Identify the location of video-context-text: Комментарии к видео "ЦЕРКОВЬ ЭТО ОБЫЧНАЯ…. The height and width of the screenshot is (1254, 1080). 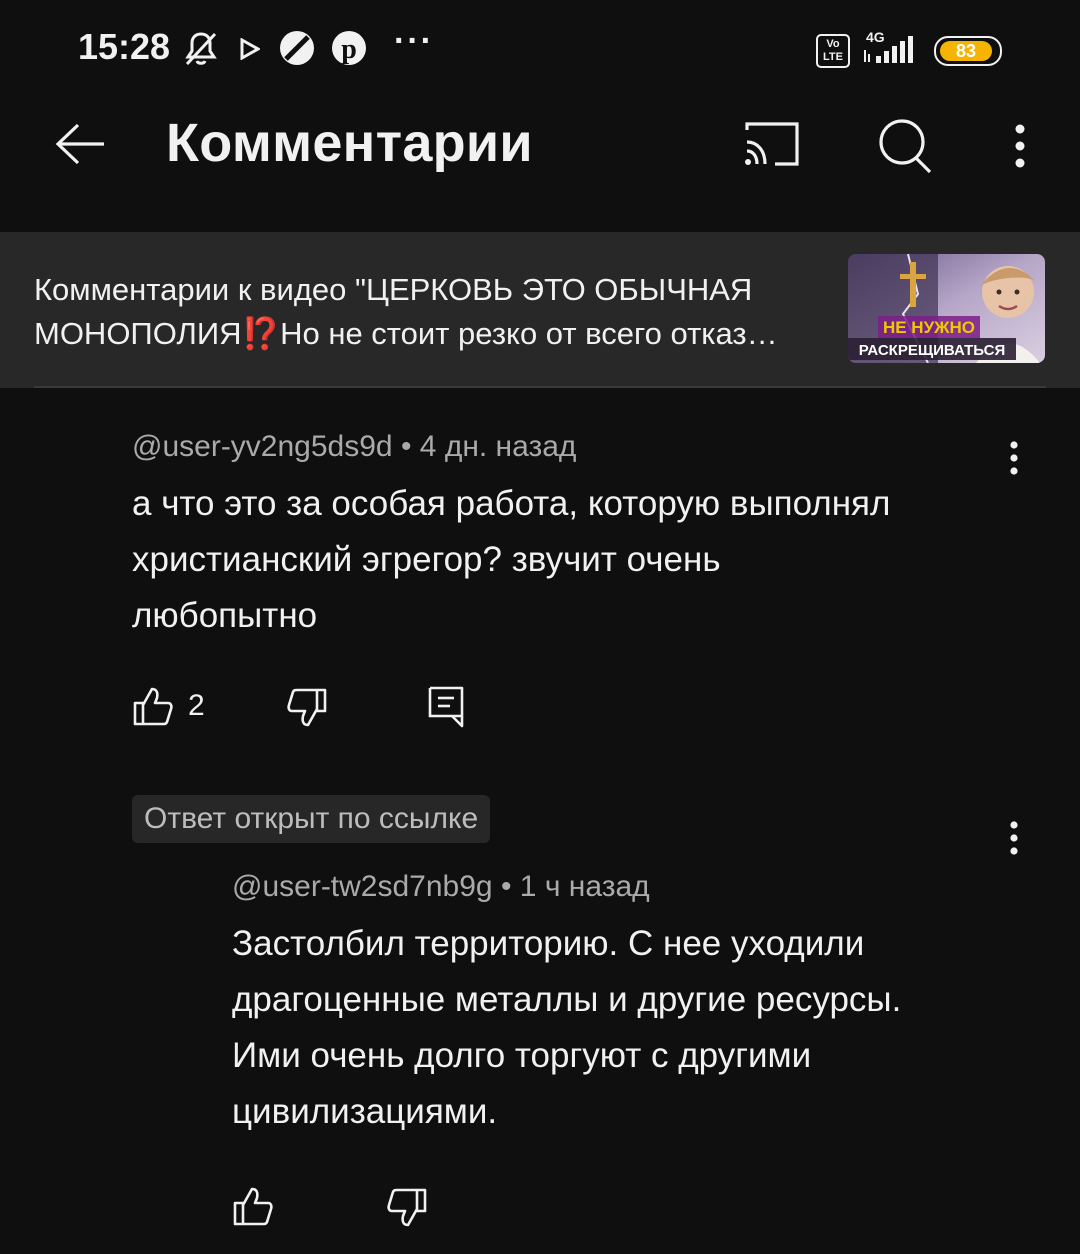
(434, 312).